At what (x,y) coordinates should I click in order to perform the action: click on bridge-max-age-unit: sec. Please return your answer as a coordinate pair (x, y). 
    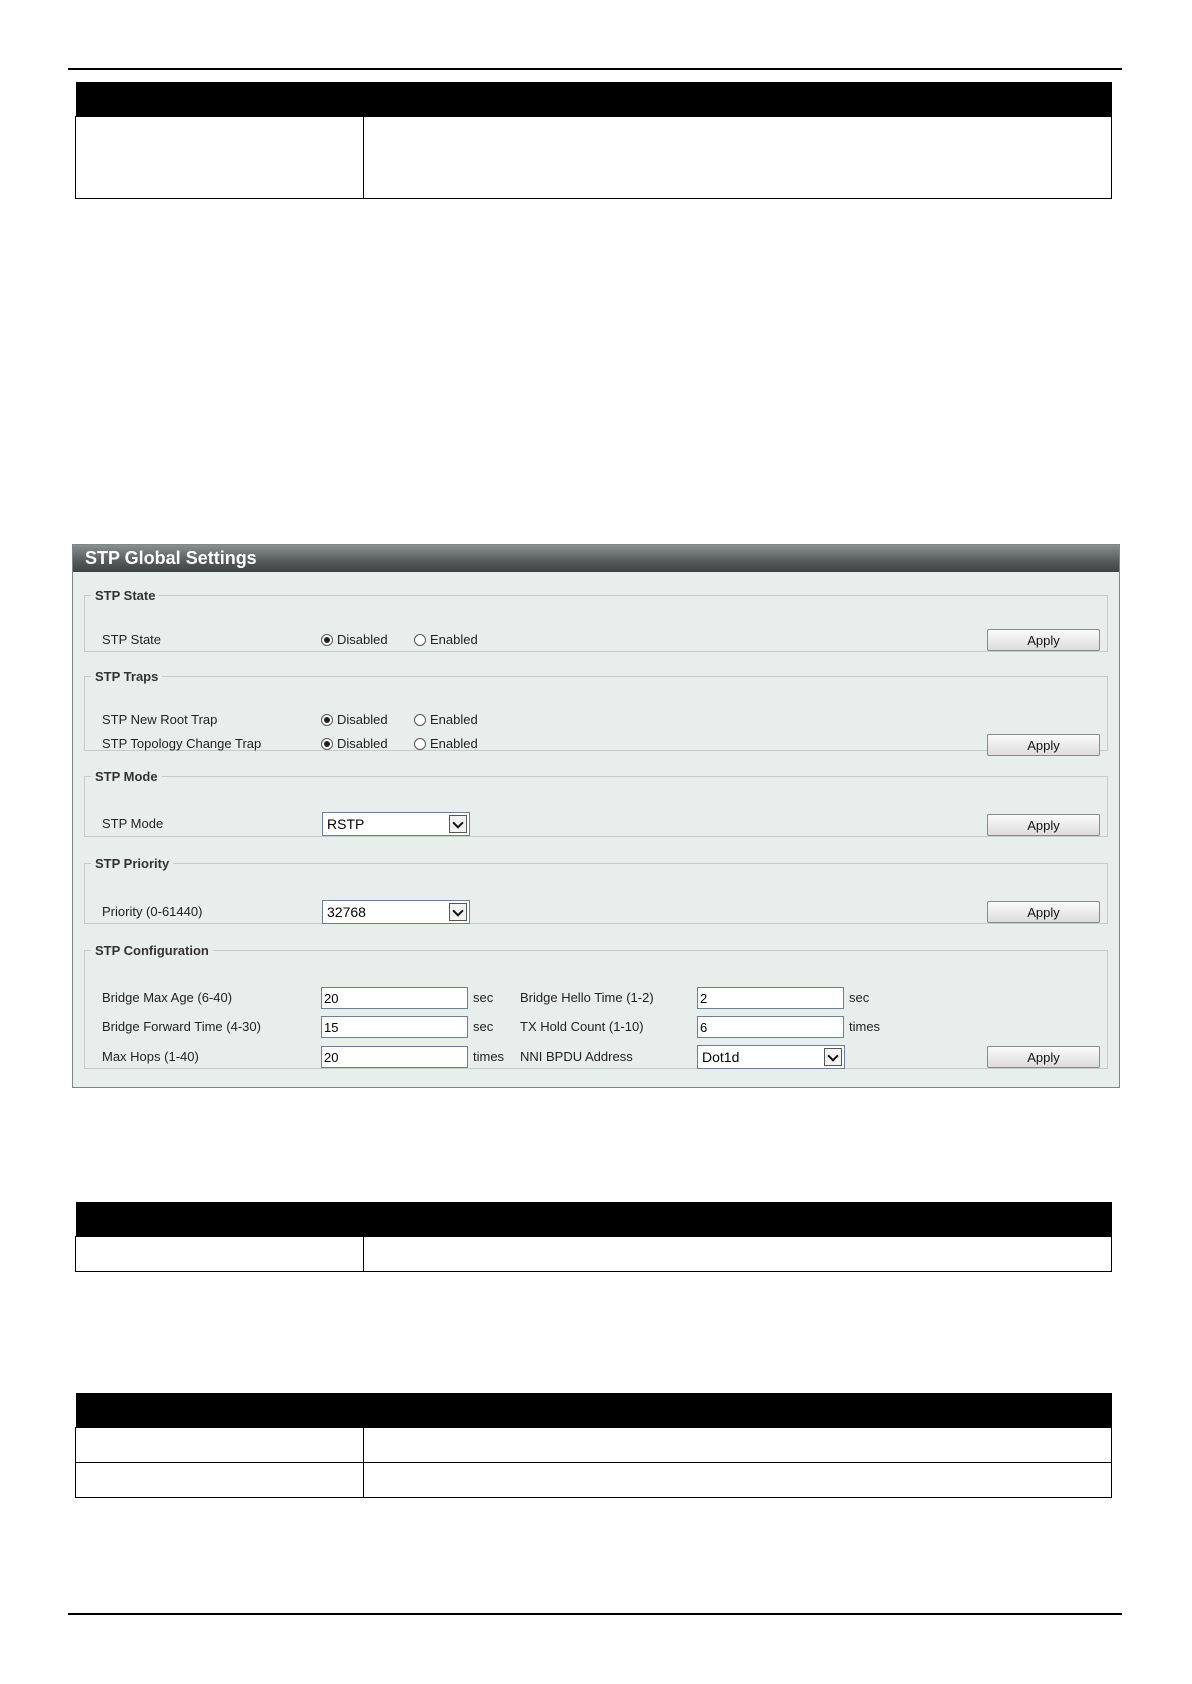
    Looking at the image, I should click on (483, 997).